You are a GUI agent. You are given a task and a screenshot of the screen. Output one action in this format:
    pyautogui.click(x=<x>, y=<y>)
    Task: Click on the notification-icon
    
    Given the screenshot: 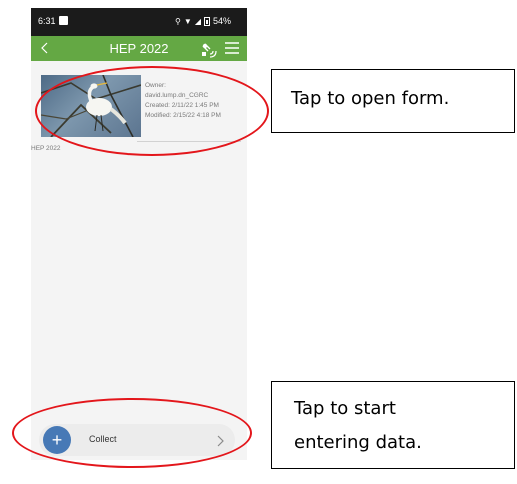 What is the action you would take?
    pyautogui.click(x=63, y=20)
    